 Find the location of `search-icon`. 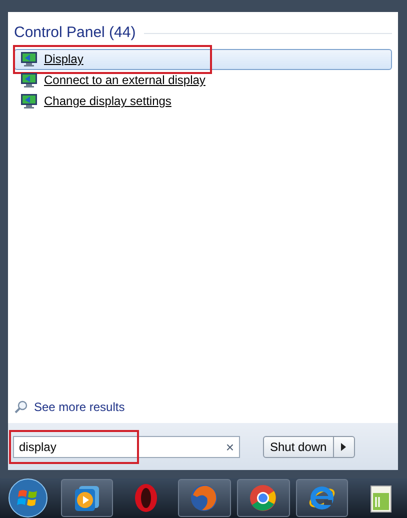

search-icon is located at coordinates (21, 407).